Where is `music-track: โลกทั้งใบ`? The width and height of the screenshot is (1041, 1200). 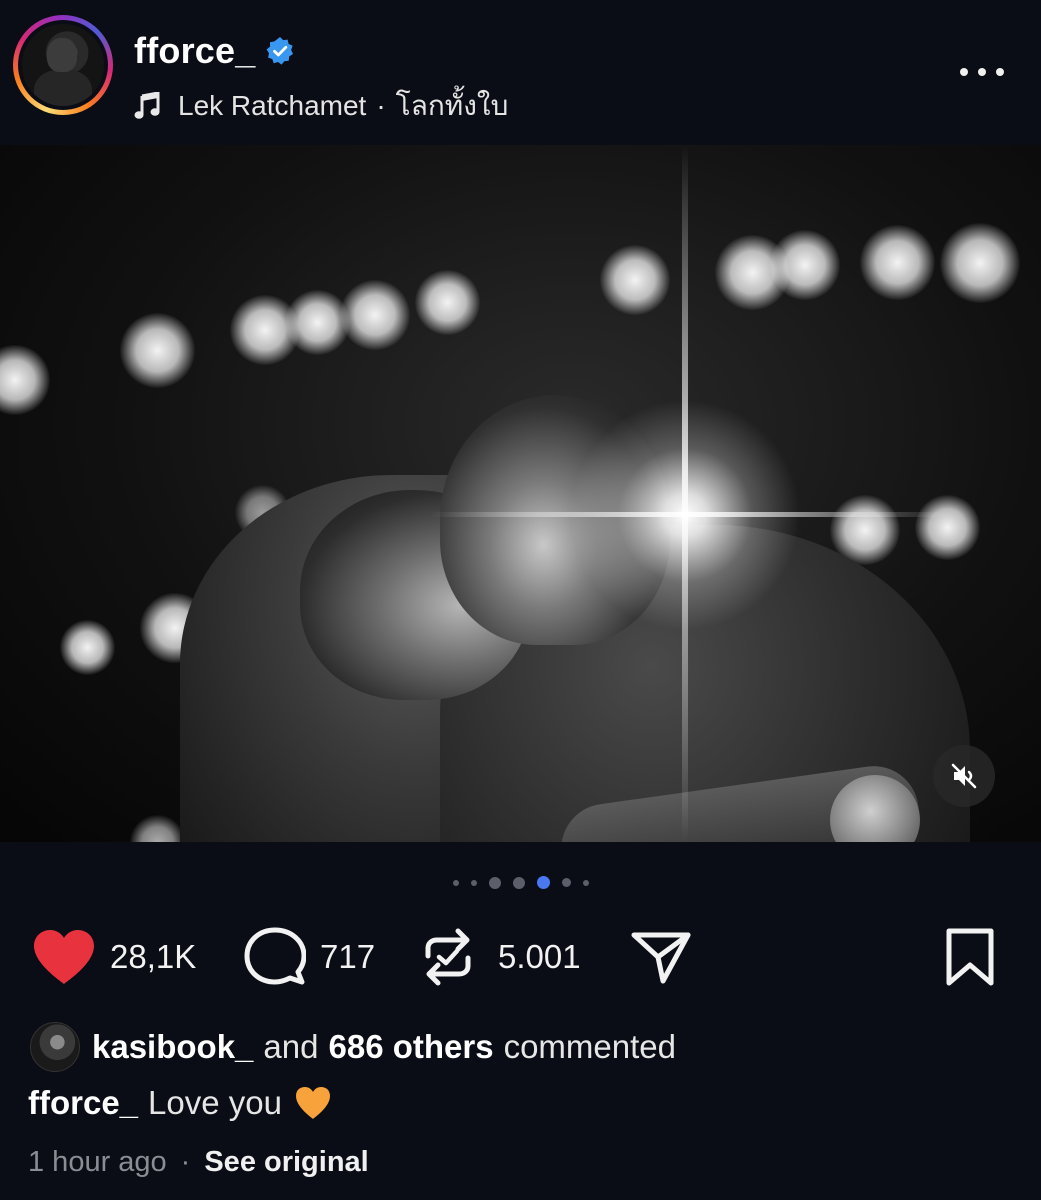
music-track: โลกทั้งใบ is located at coordinates (452, 105).